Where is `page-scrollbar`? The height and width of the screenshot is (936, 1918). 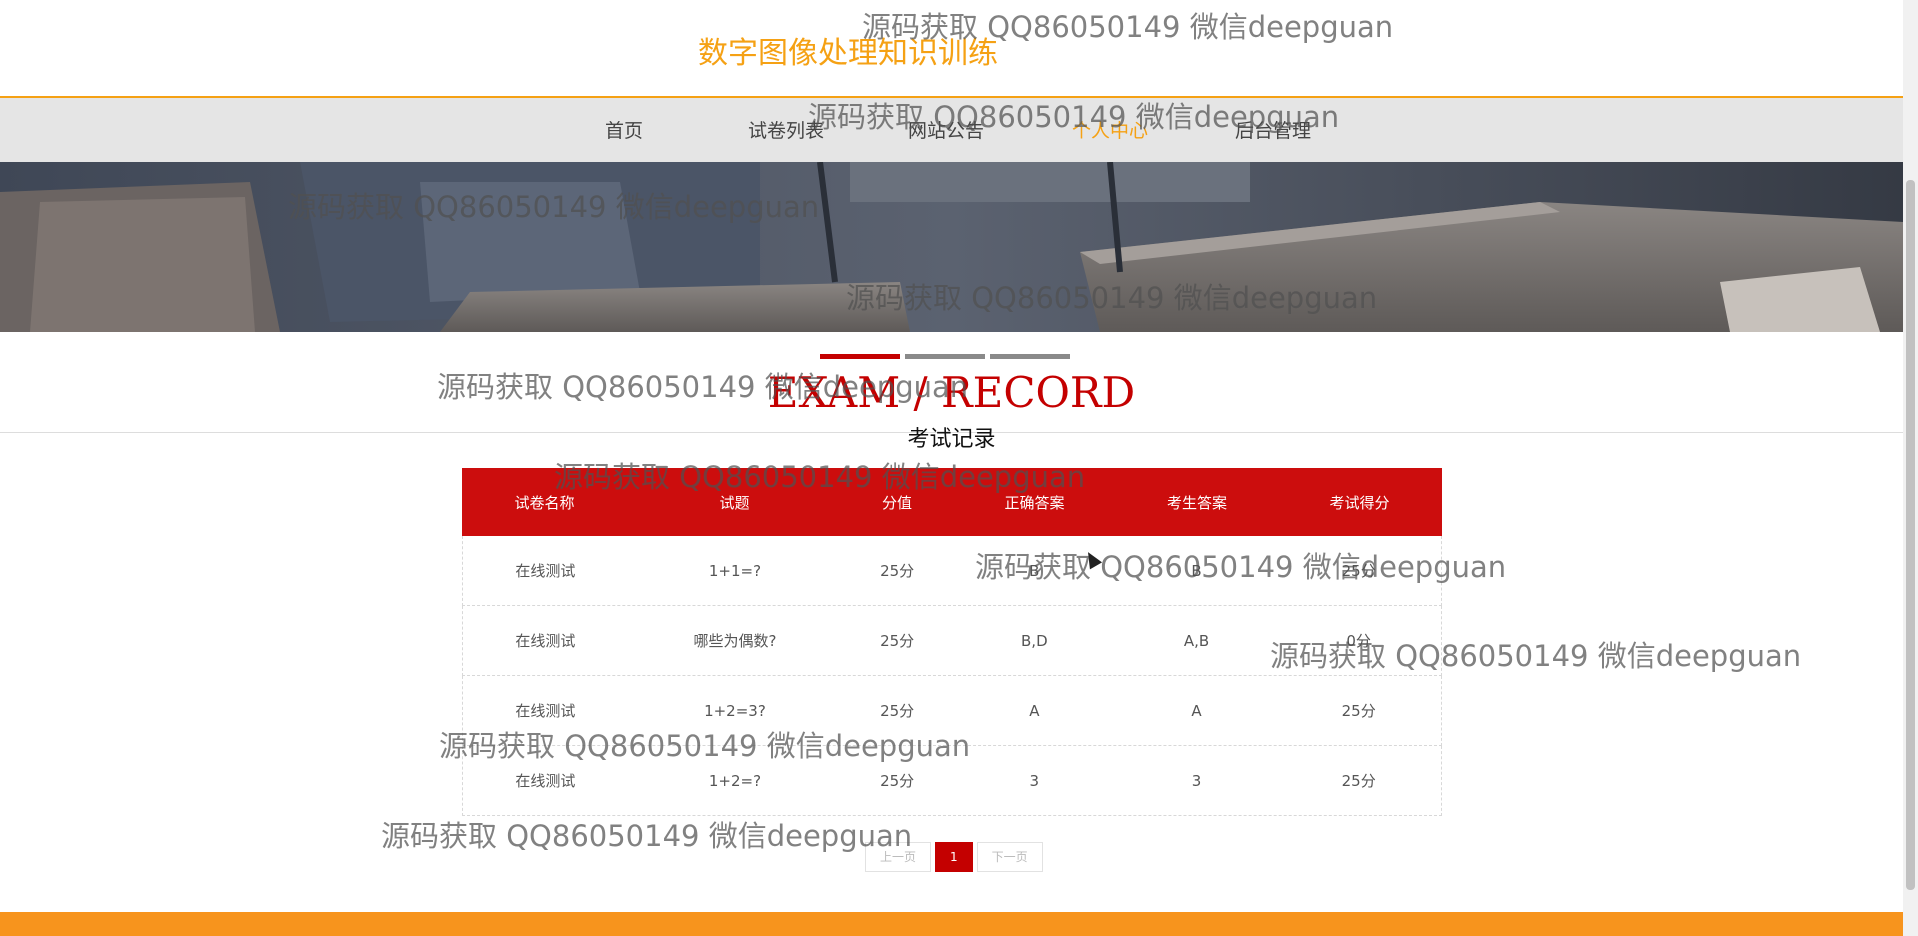
page-scrollbar is located at coordinates (1910, 468).